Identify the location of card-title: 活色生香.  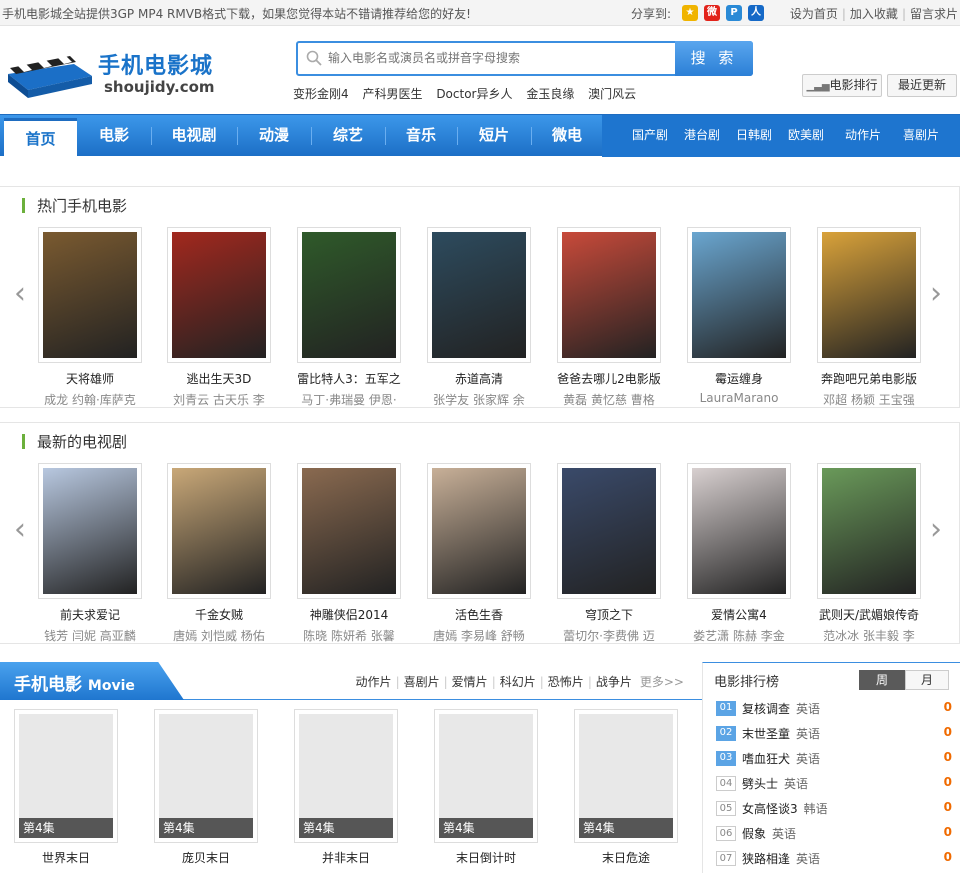
(479, 614).